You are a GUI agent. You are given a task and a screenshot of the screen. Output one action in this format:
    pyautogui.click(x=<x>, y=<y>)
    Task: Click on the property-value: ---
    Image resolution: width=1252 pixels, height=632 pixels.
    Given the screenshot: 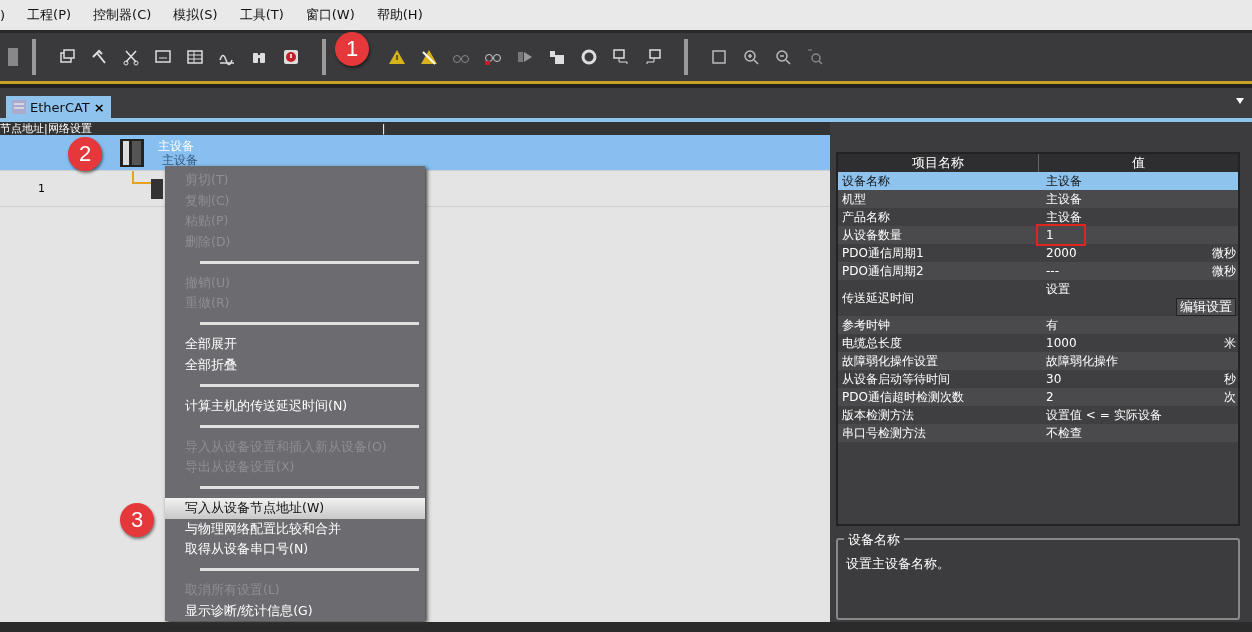 What is the action you would take?
    pyautogui.click(x=1052, y=271)
    